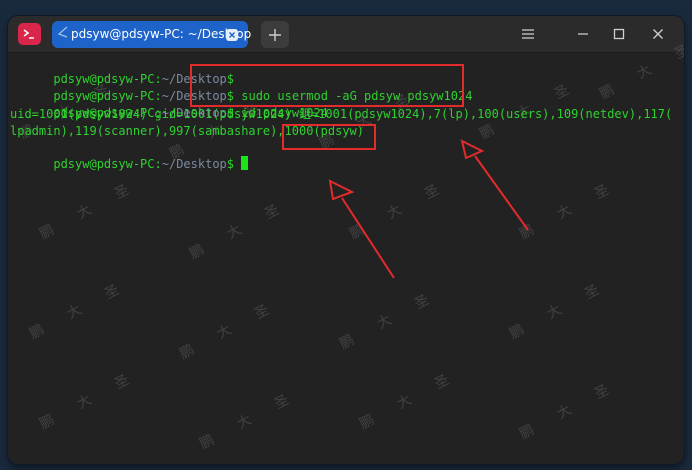  I want to click on arrow-to-group, so click(361, 229).